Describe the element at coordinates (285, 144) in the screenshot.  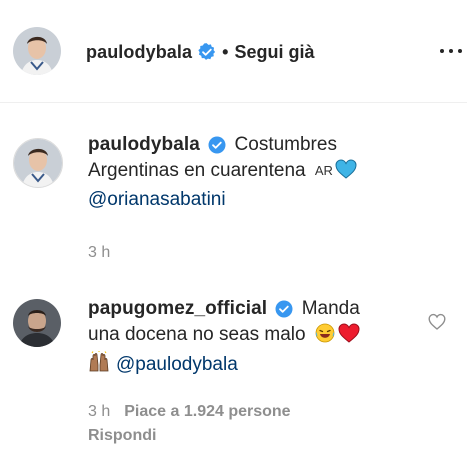
I see `caption-text-line1: Costumbres` at that location.